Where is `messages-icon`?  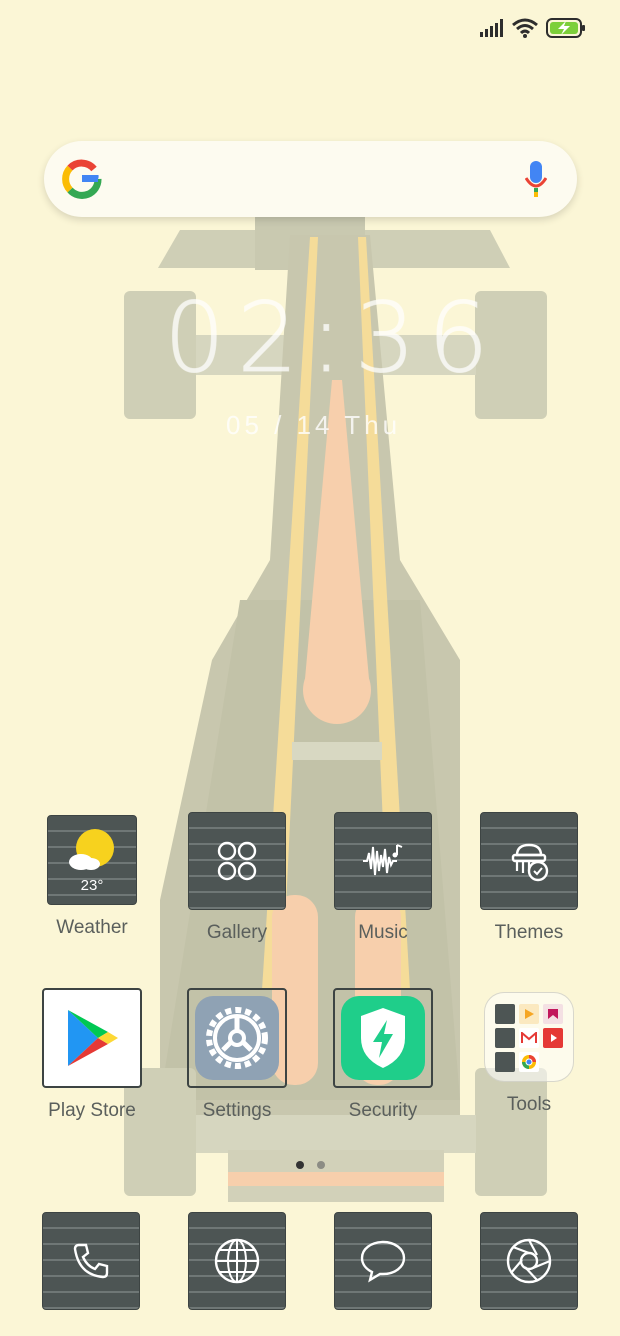 messages-icon is located at coordinates (383, 1261).